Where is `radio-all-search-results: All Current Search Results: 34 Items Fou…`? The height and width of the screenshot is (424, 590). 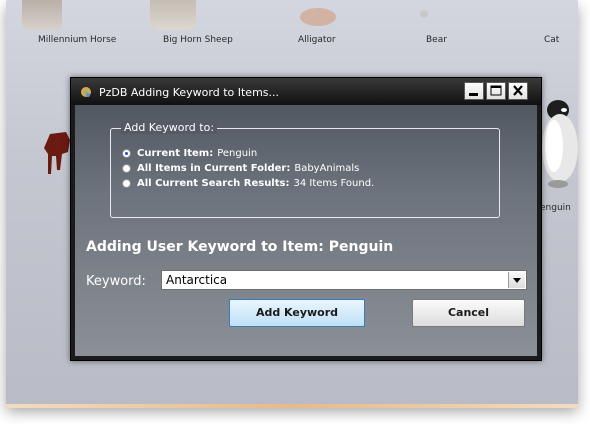 radio-all-search-results: All Current Search Results: 34 Items Fou… is located at coordinates (248, 183).